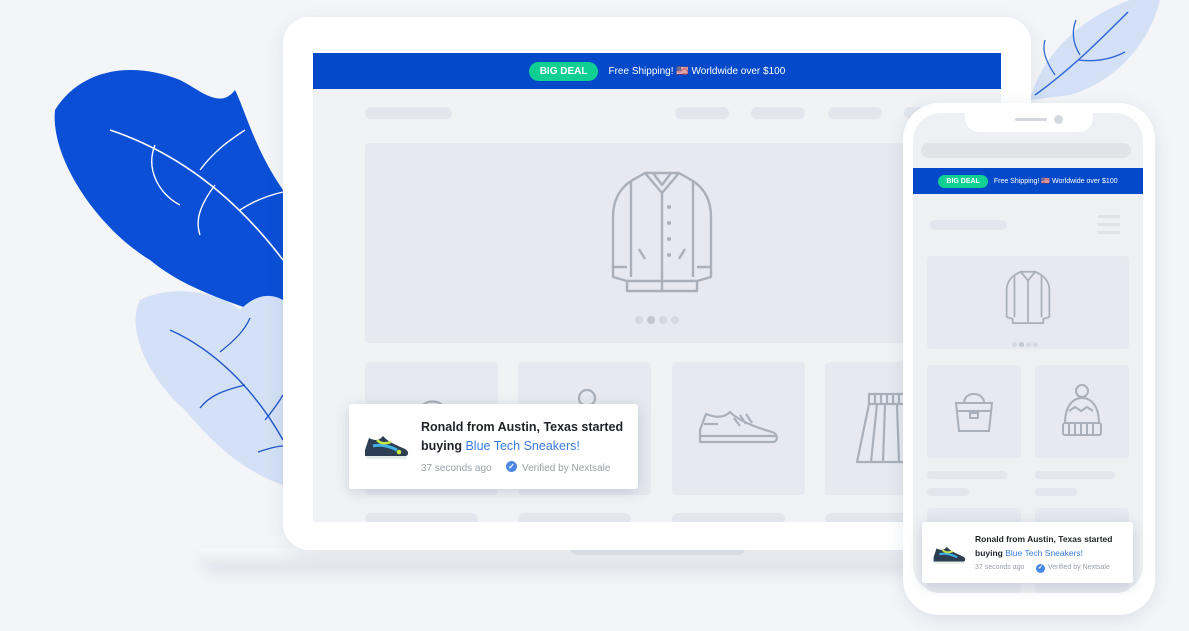 Image resolution: width=1189 pixels, height=631 pixels. What do you see at coordinates (1058, 119) in the screenshot?
I see `phone-camera` at bounding box center [1058, 119].